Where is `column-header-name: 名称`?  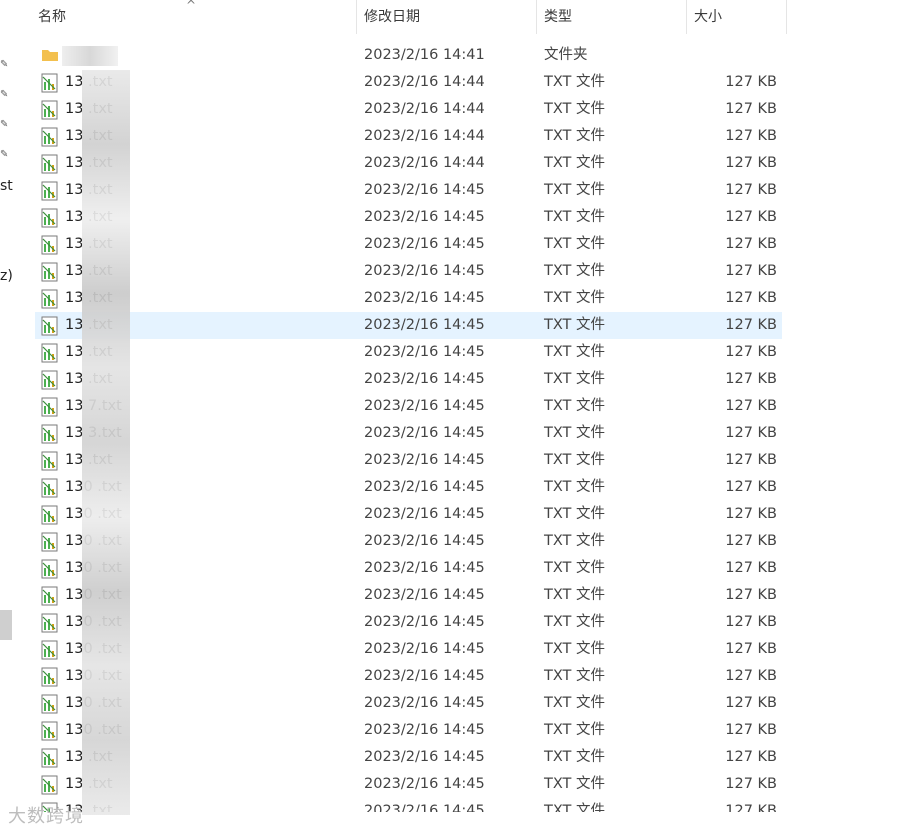
column-header-name: 名称 is located at coordinates (52, 17).